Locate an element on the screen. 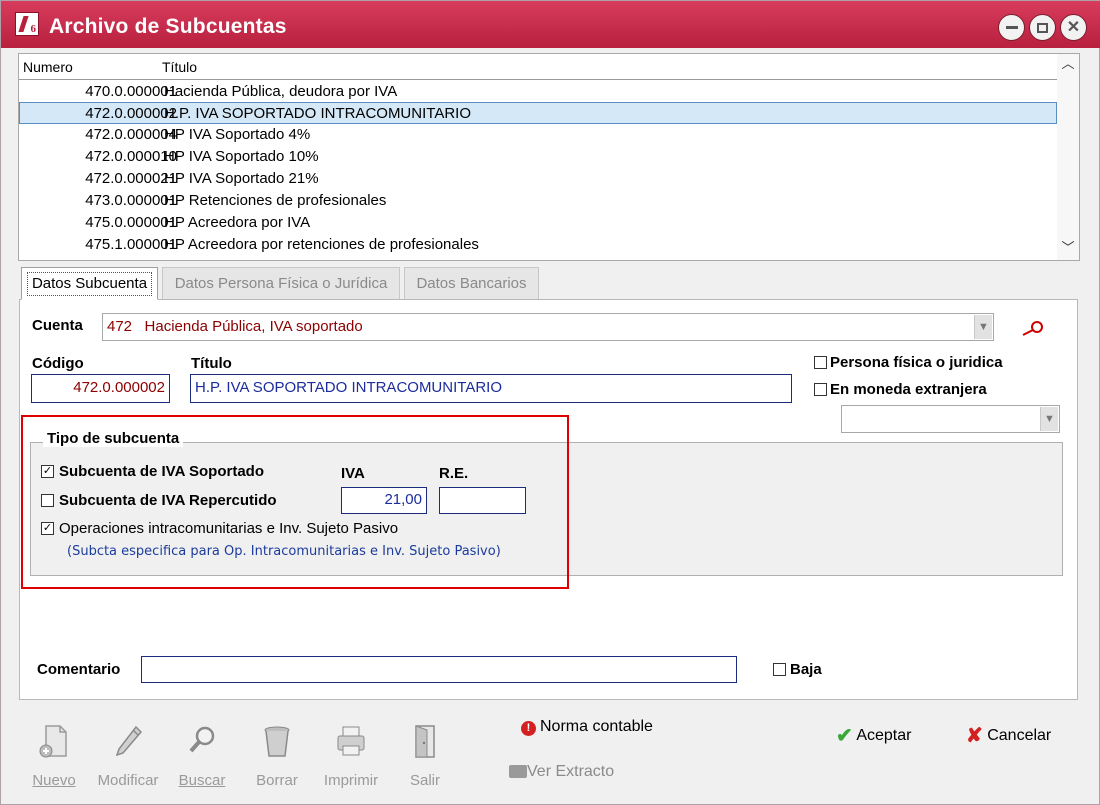  row-titulo: HP IVA Soportado 21% is located at coordinates (241, 178).